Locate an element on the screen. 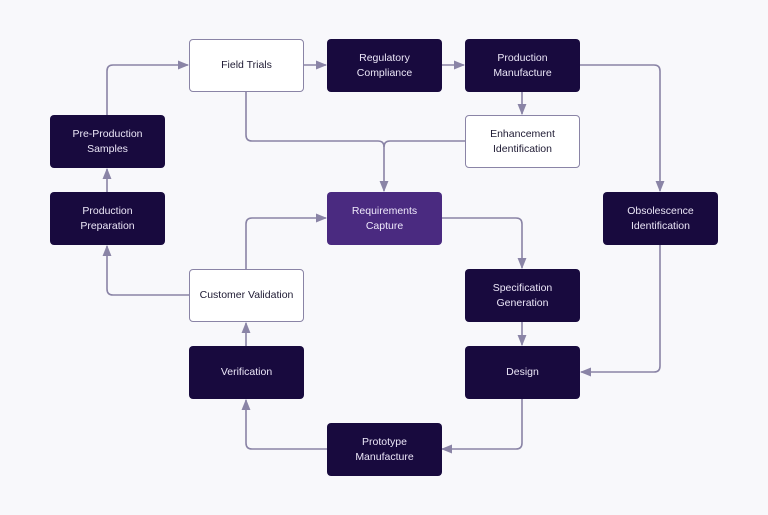  node-label: Regulatory Compliance is located at coordinates (384, 65).